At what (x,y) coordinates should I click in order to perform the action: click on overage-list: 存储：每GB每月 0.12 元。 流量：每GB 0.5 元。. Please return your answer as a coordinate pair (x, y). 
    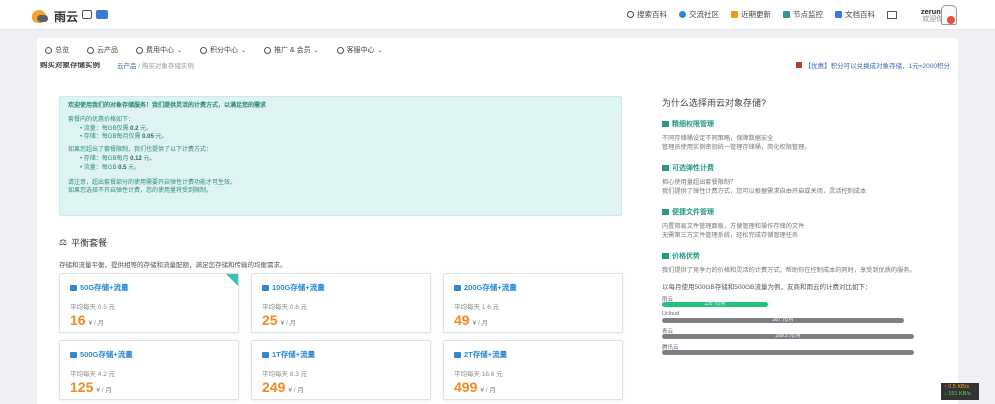
    Looking at the image, I should click on (340, 164).